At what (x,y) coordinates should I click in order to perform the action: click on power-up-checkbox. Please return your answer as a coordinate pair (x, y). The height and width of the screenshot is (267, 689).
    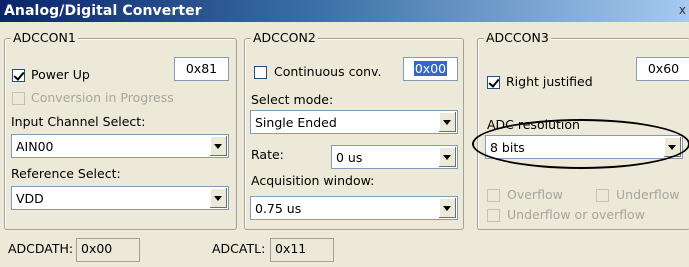
    Looking at the image, I should click on (18, 75).